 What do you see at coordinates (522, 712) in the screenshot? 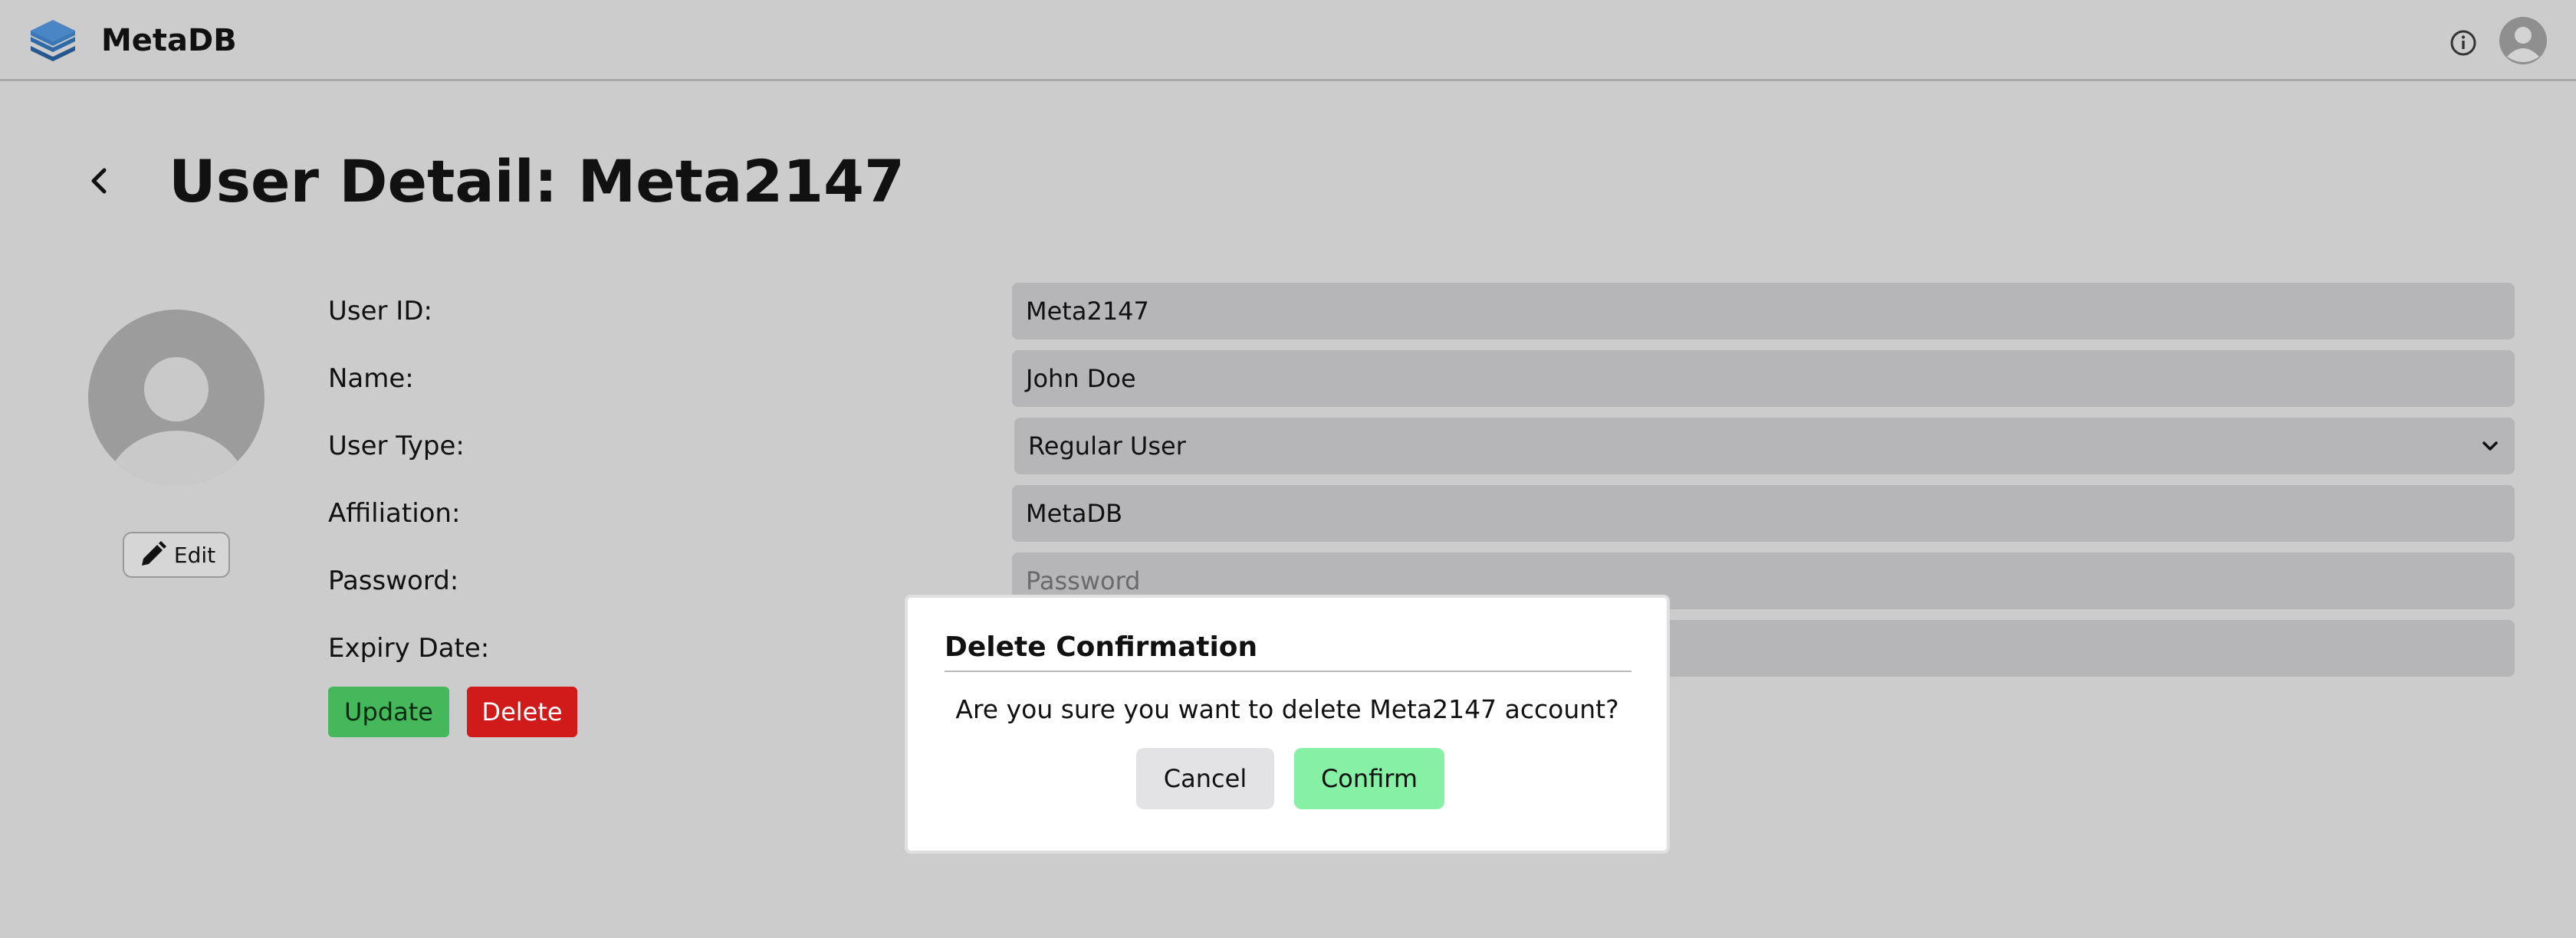
I see `delete-button: Delete` at bounding box center [522, 712].